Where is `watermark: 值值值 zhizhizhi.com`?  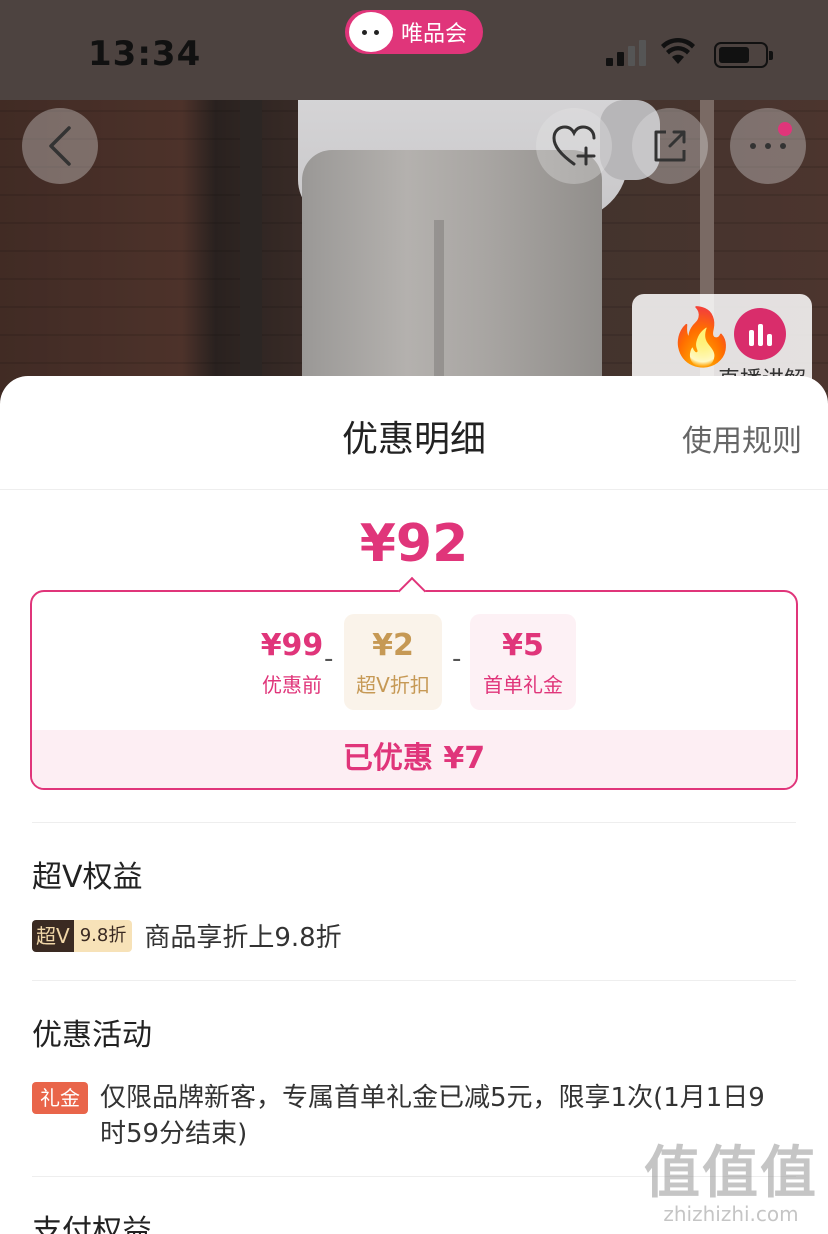 watermark: 值值值 zhizhizhi.com is located at coordinates (731, 1184).